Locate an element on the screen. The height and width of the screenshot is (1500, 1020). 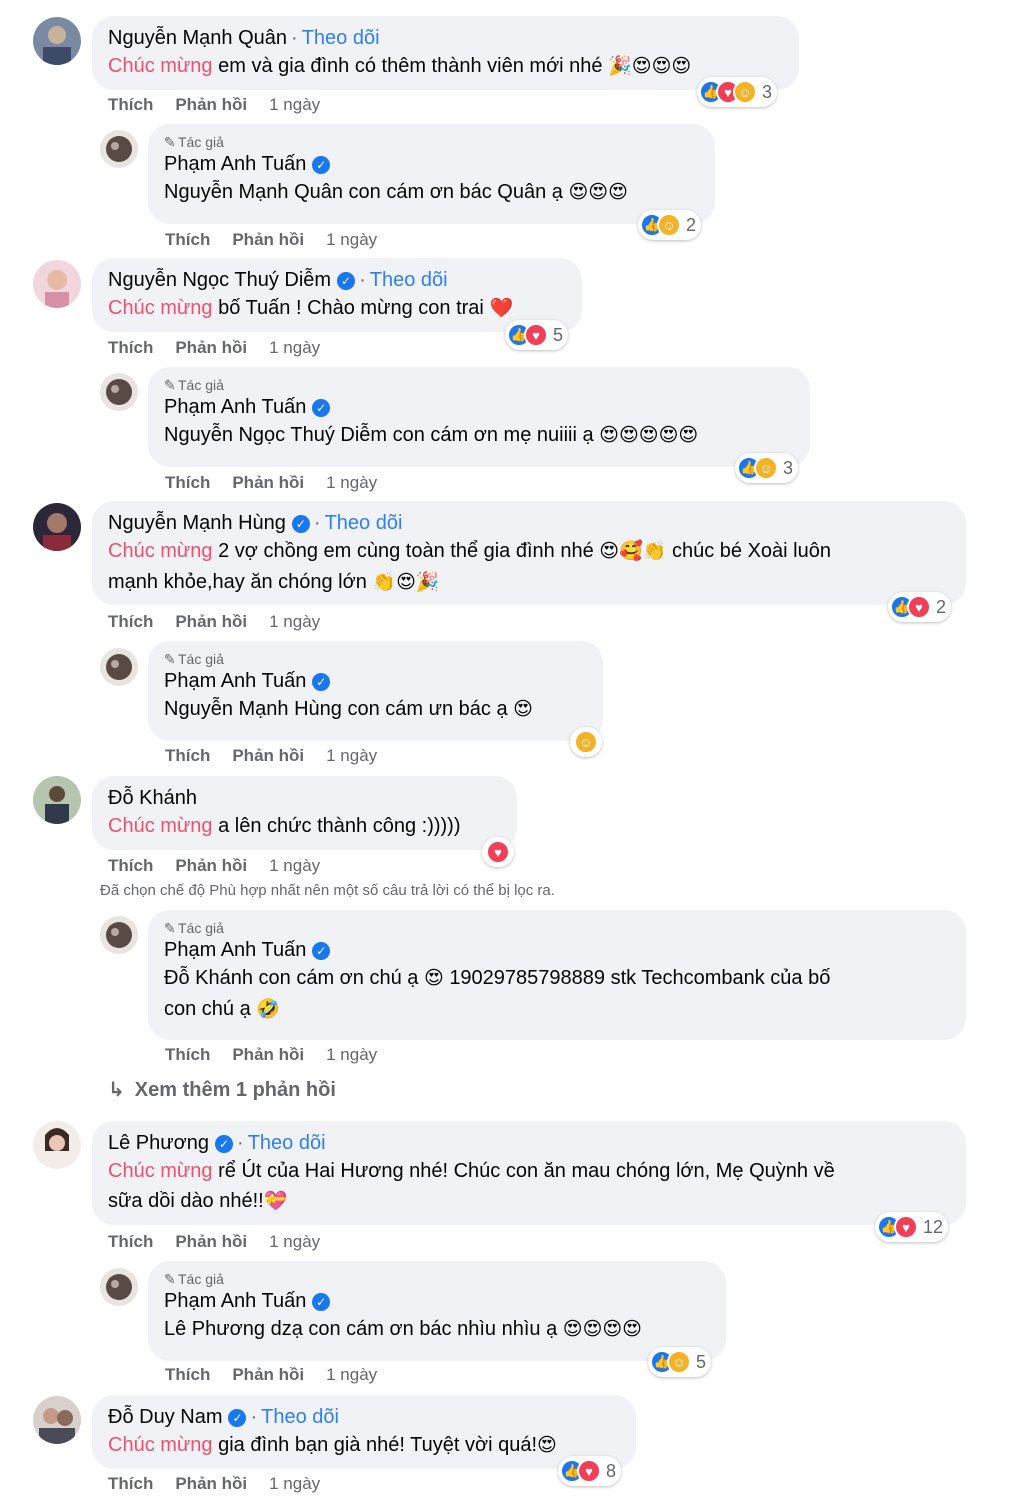
comment-text: sữa dồi dào nhé!! is located at coordinates (186, 1201).